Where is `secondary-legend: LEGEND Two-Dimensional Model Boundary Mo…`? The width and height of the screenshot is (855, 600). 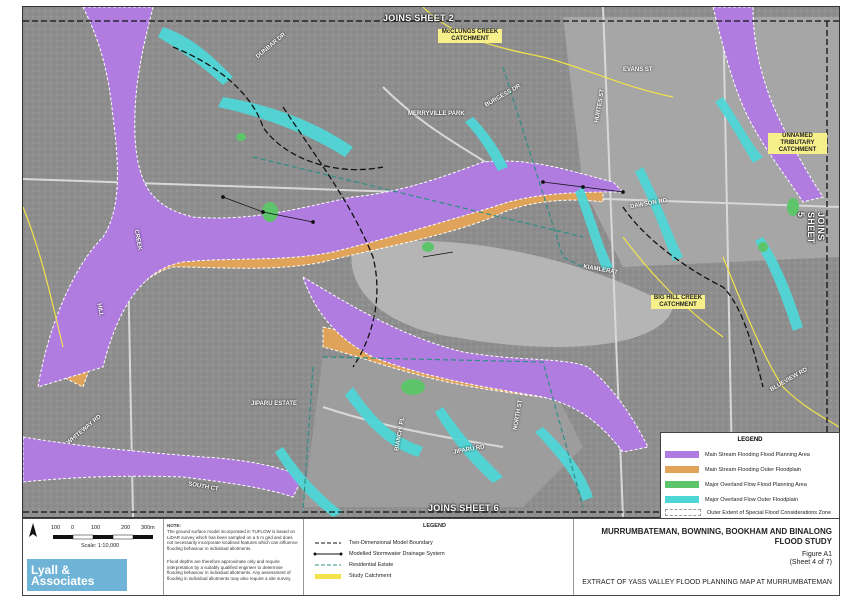
secondary-legend: LEGEND Two-Dimensional Model Boundary Mo… is located at coordinates (438, 557).